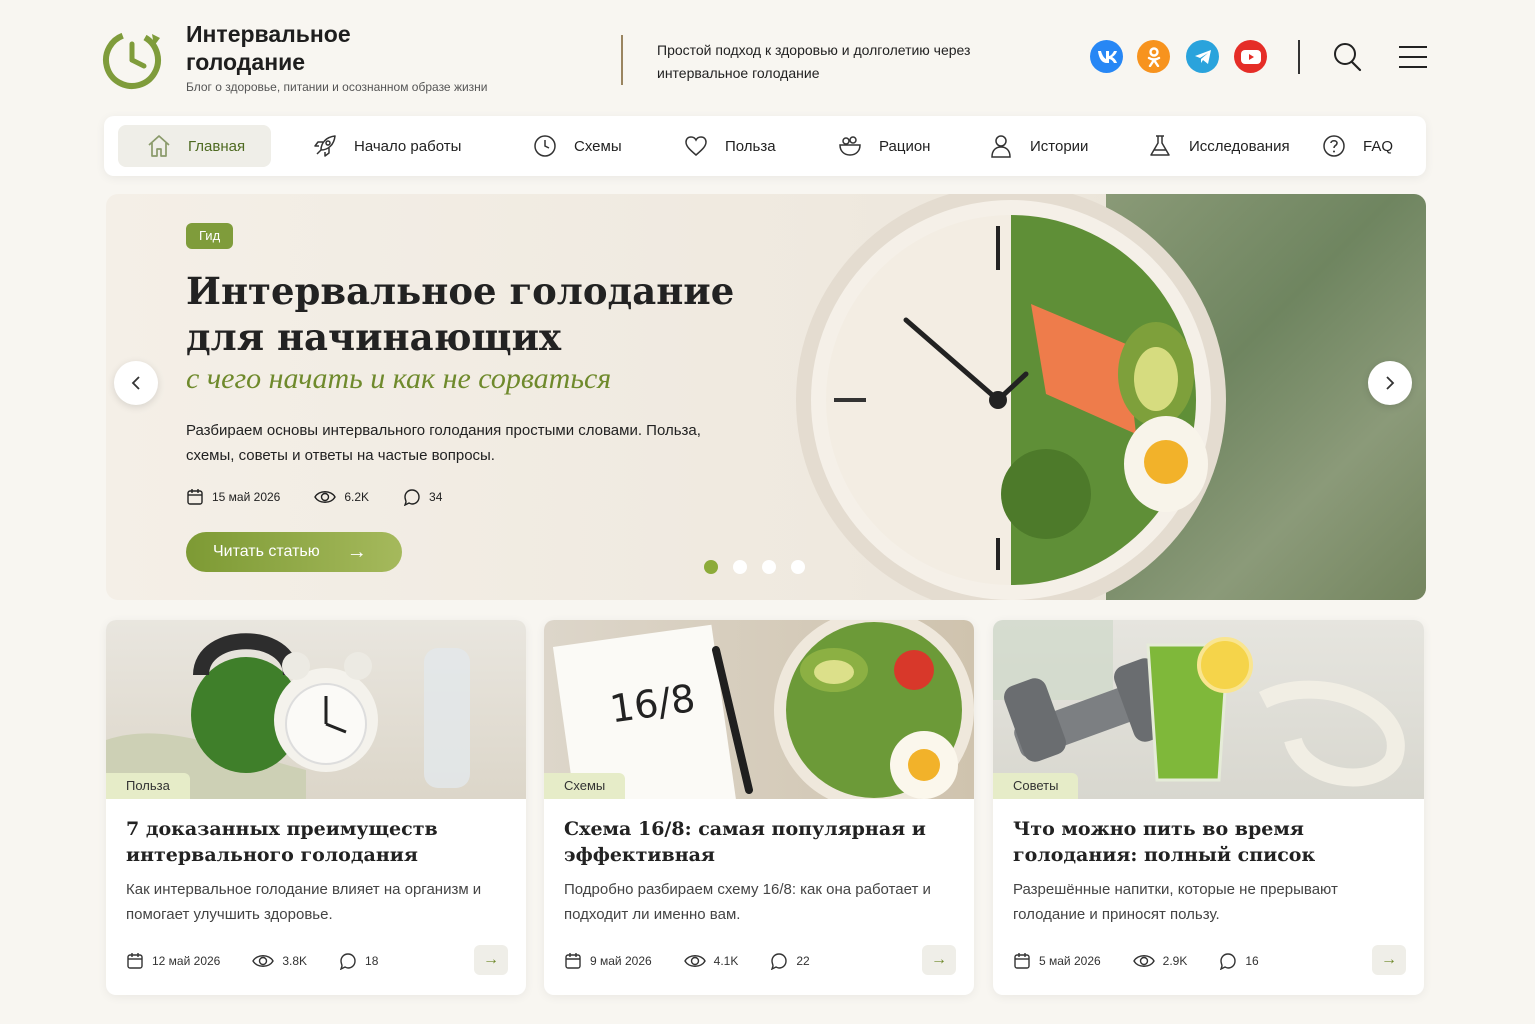 The height and width of the screenshot is (1024, 1535). What do you see at coordinates (803, 961) in the screenshot?
I see `comments-text: 22` at bounding box center [803, 961].